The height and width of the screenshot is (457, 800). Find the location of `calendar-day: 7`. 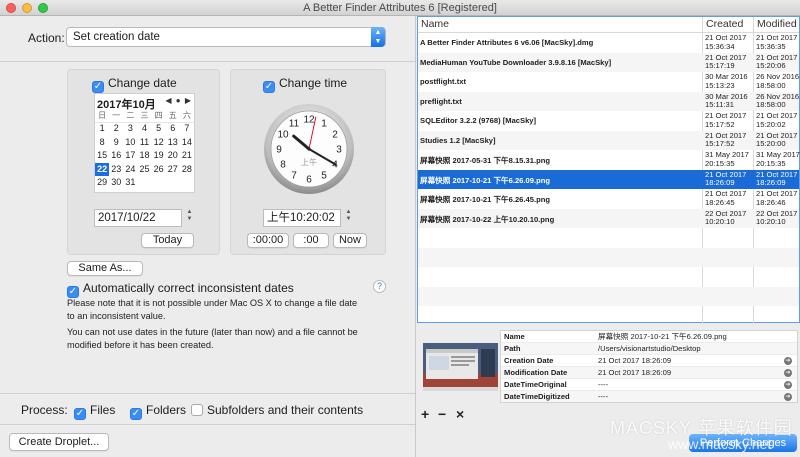

calendar-day: 7 is located at coordinates (187, 129).